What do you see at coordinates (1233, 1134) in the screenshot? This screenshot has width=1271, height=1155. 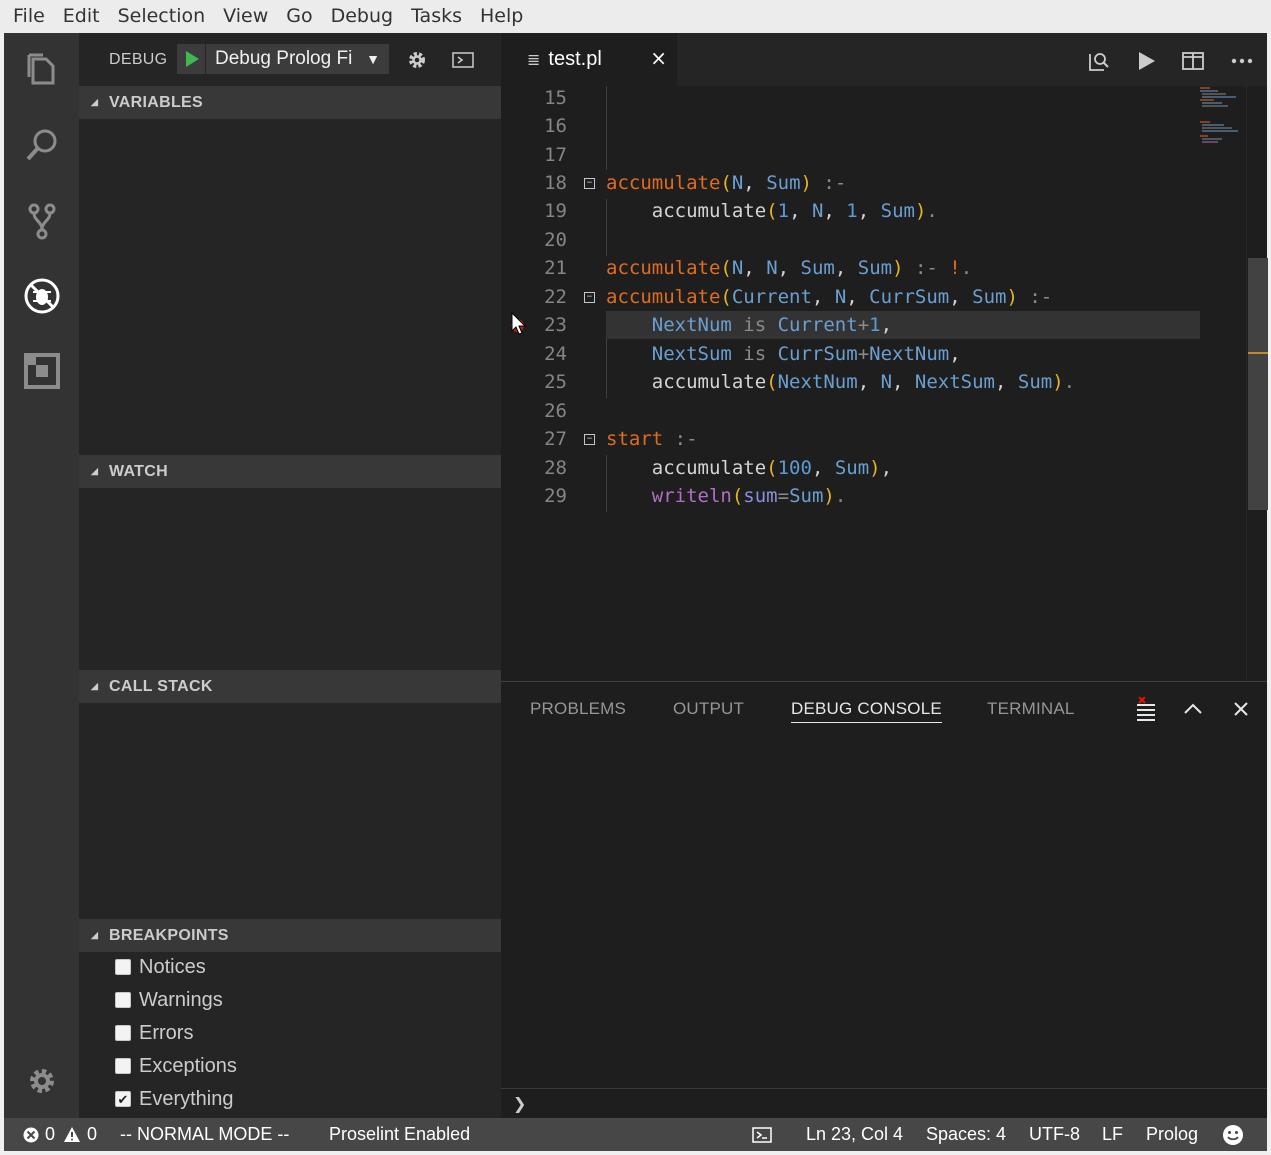 I see `feedback-button` at bounding box center [1233, 1134].